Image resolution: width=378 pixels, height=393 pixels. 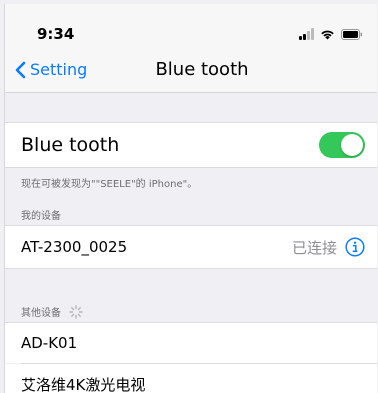 I want to click on device-name: 艾洛维4K激光电视, so click(x=83, y=384).